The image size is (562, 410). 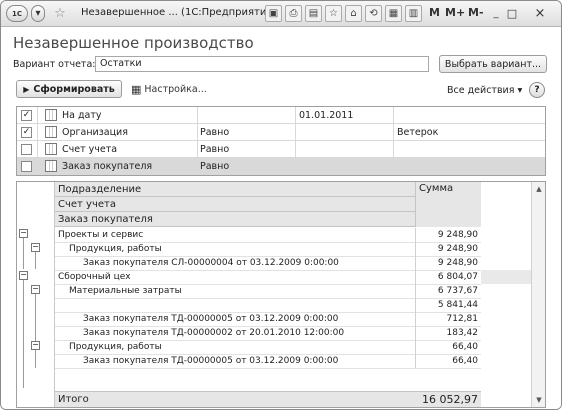 What do you see at coordinates (107, 166) in the screenshot?
I see `param-name: Заказ покупателя` at bounding box center [107, 166].